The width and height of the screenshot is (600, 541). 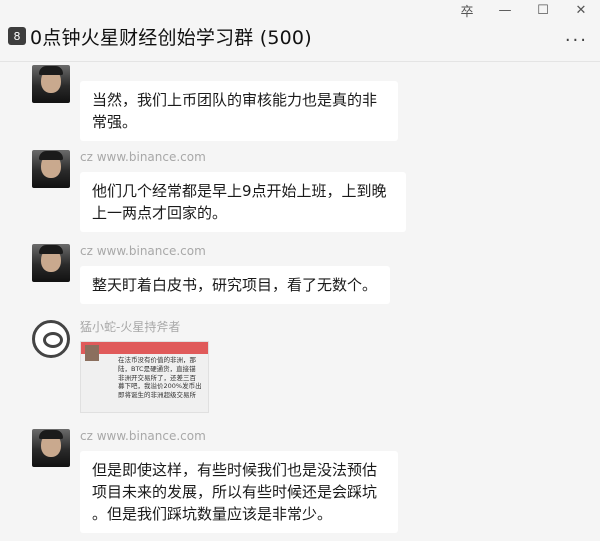 I want to click on image-line: 募下吧，我溢价200%发币出, so click(x=160, y=386).